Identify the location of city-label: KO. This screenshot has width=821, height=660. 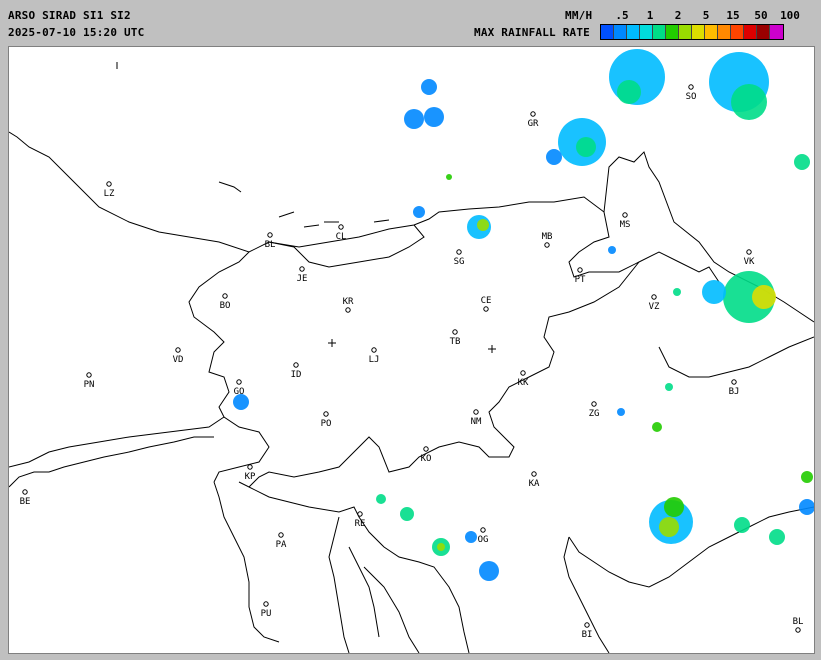
(426, 459).